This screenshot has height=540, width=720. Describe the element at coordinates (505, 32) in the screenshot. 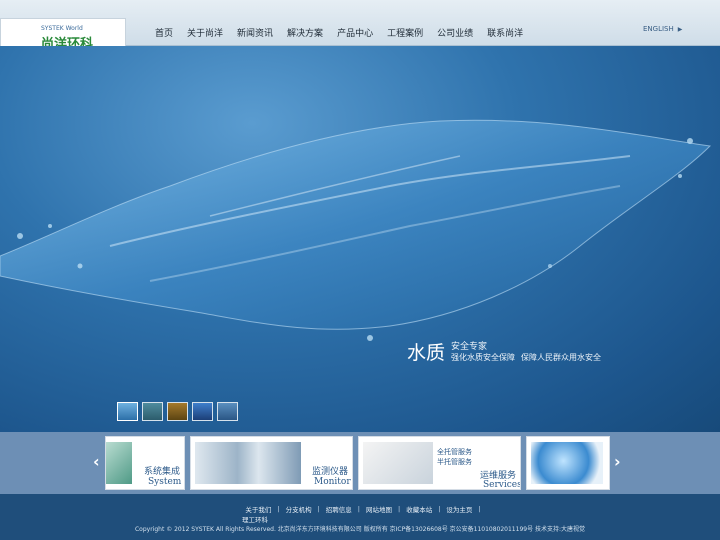

I see `nav-item-contact: 联系尚洋` at that location.